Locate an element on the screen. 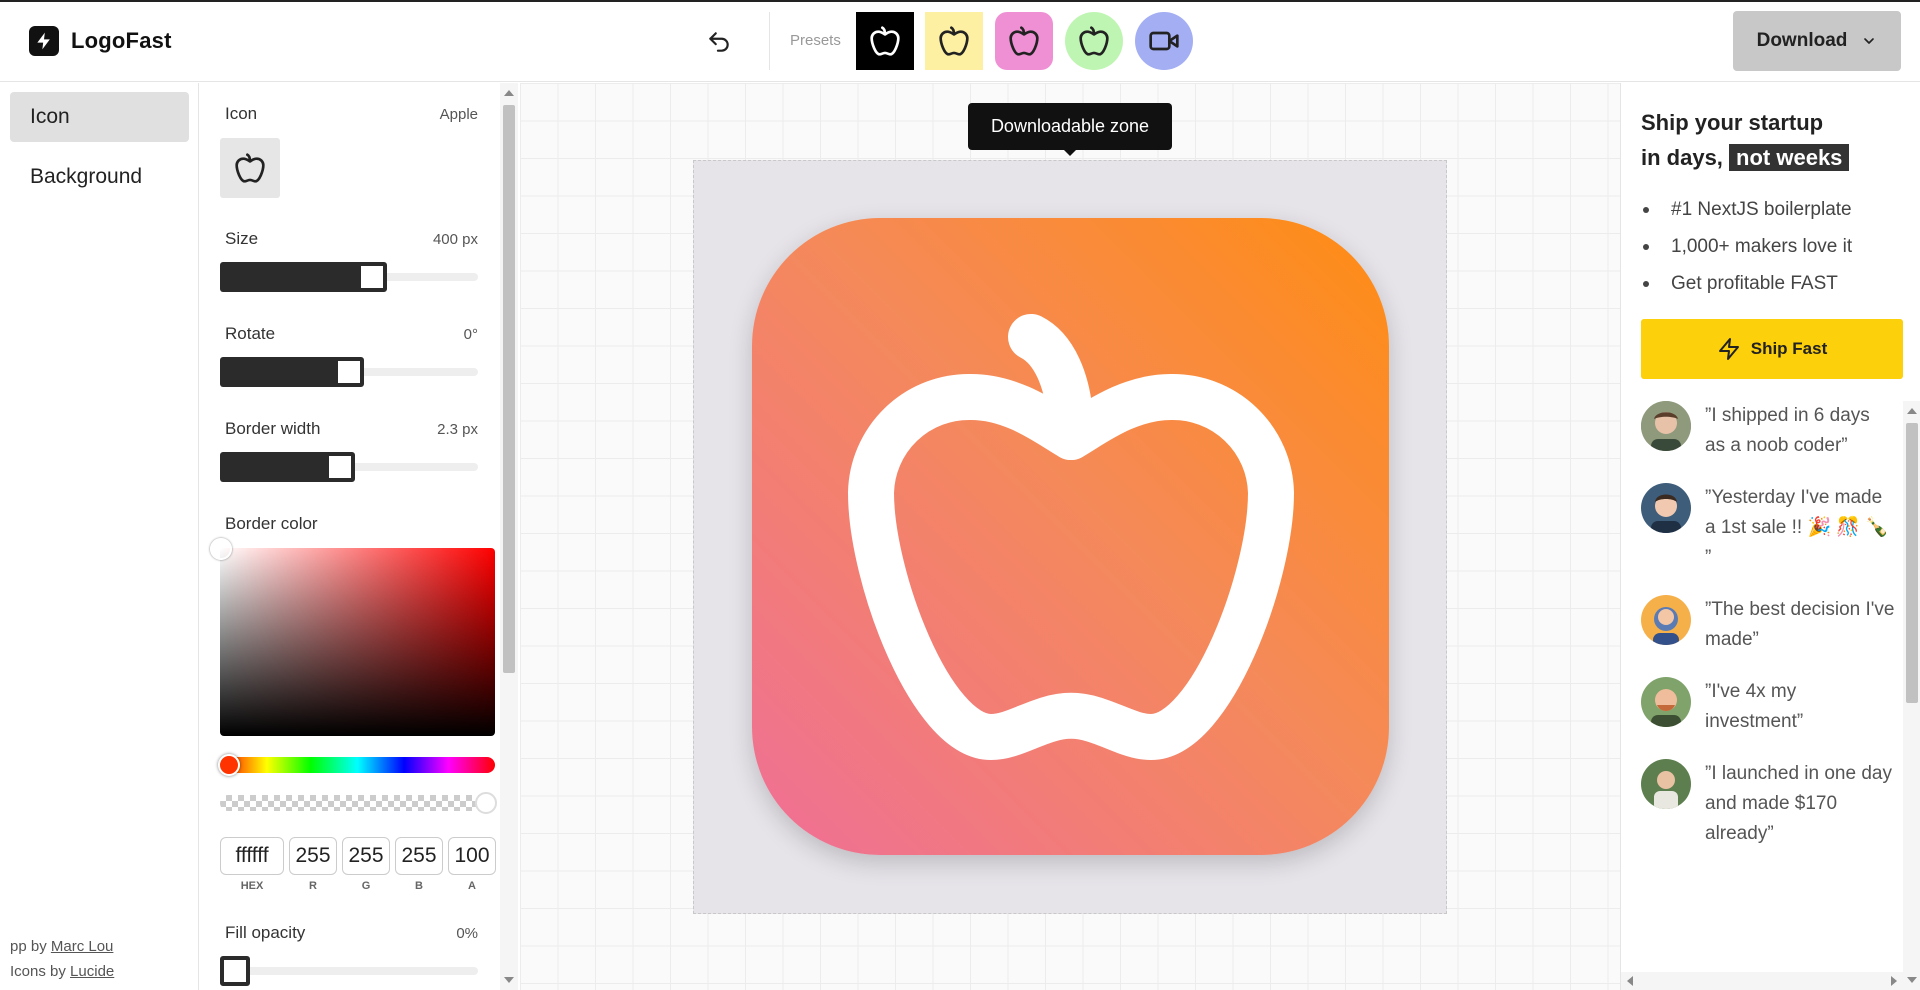  video-icon is located at coordinates (1164, 41).